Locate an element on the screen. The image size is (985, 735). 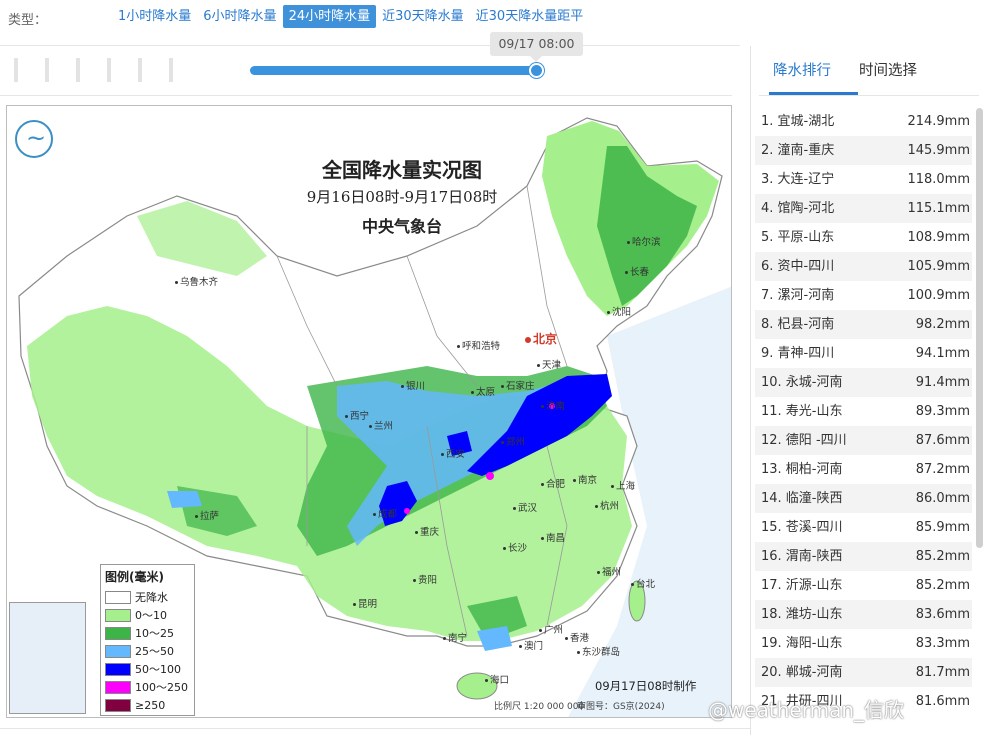
legend-label: 100～250 is located at coordinates (161, 687).